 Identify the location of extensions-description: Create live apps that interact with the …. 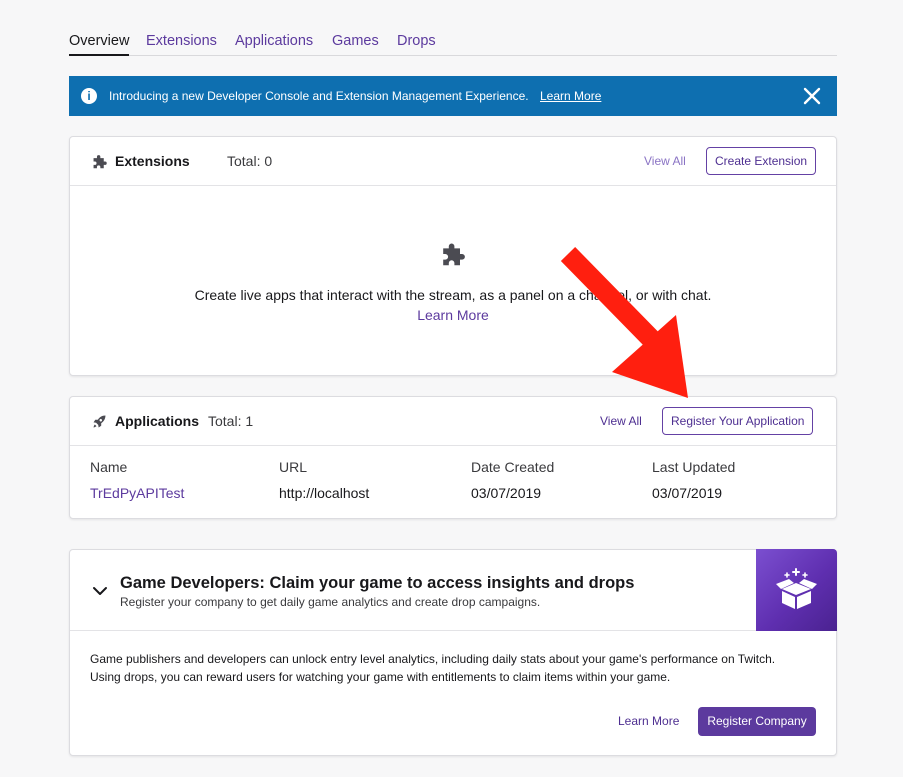
(453, 295).